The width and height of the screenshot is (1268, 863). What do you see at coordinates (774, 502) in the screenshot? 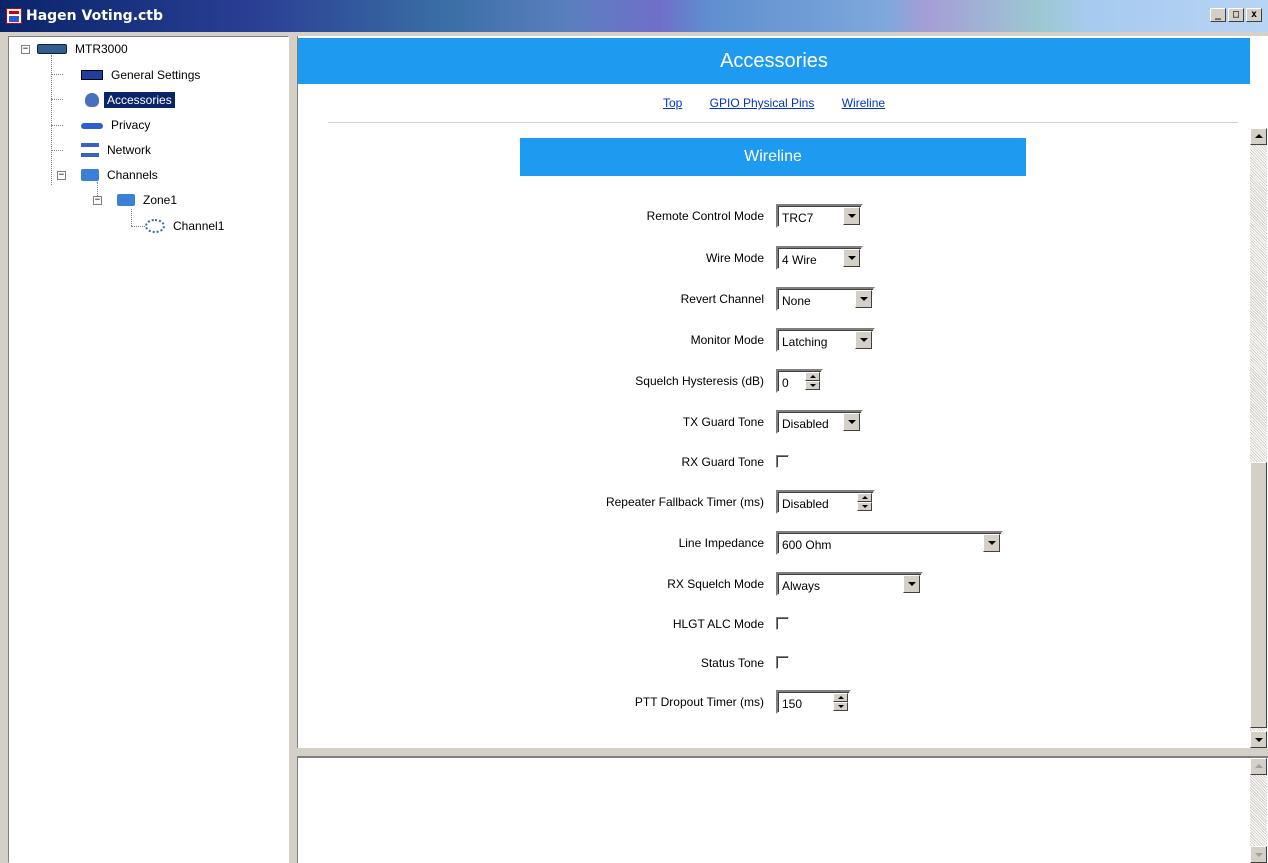
I see `field-repeater-fallback-timer: Repeater Fallback Timer (ms) Disabled` at bounding box center [774, 502].